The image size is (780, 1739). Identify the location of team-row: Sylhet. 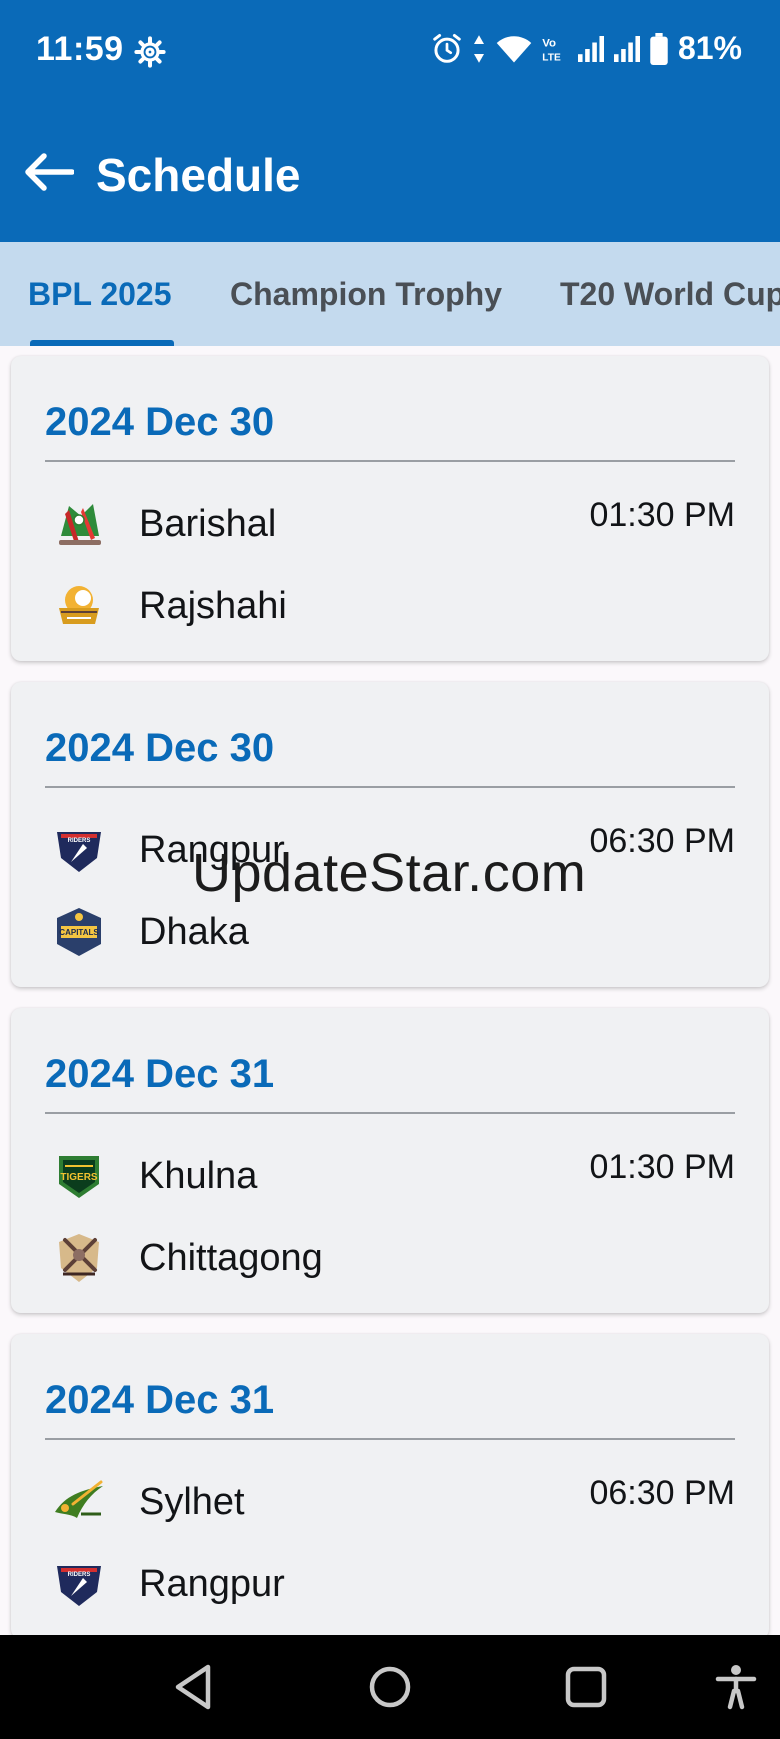
(148, 1502).